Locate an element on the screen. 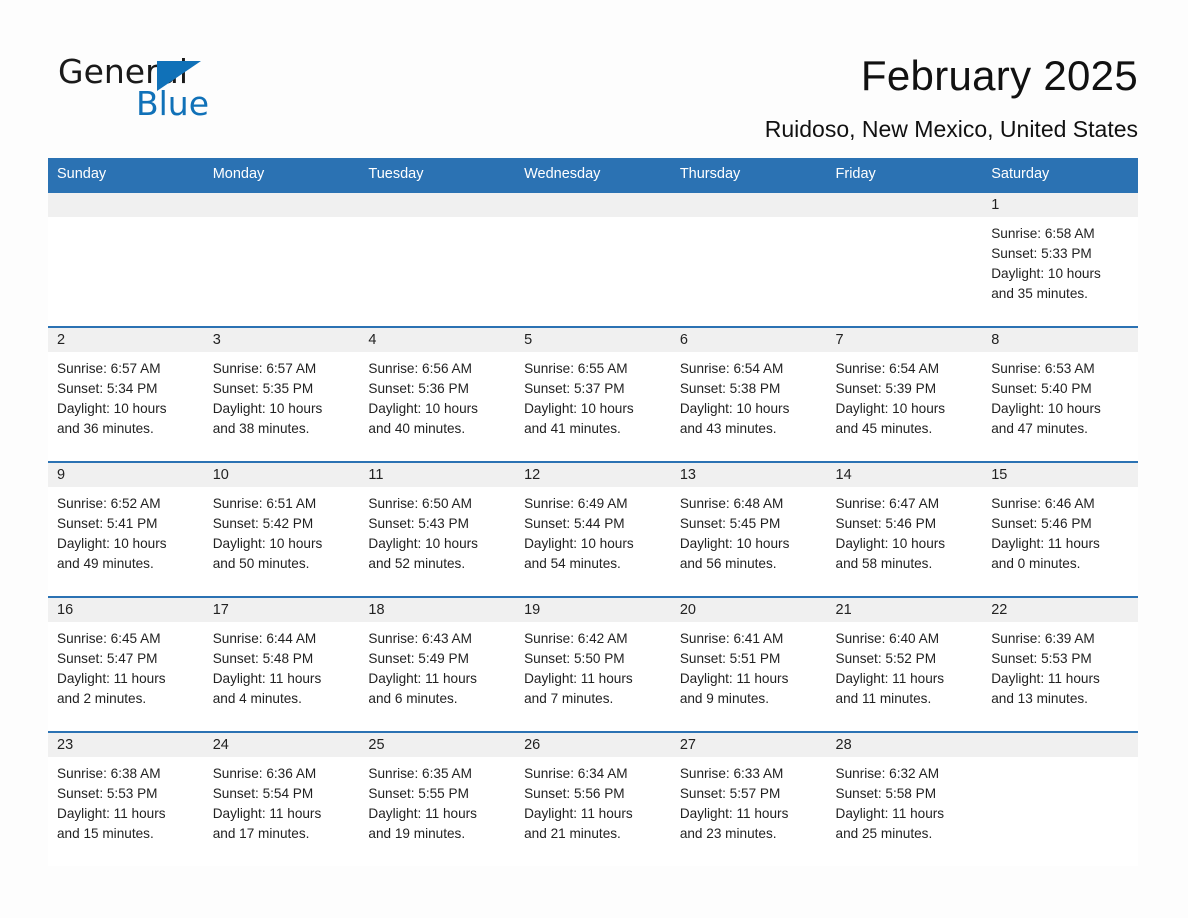  sunset-time: Sunset: 5:34 PM is located at coordinates (107, 388).